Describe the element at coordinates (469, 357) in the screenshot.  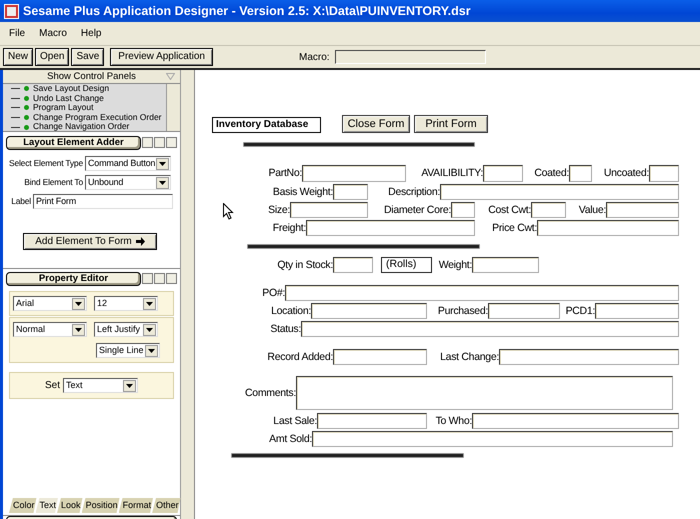
I see `field-label: Last Change:` at that location.